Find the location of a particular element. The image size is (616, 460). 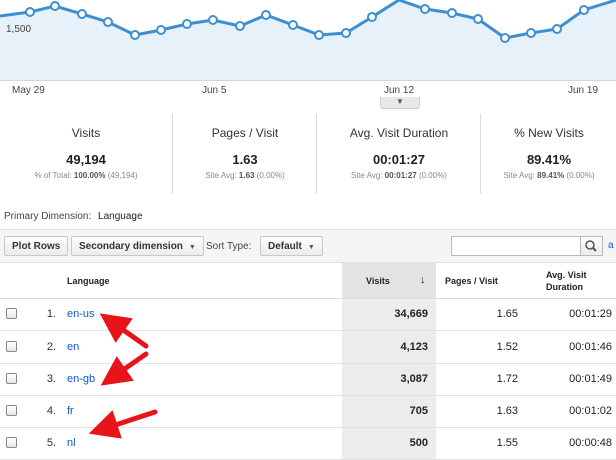

scorecard-label: Visits is located at coordinates (86, 133).